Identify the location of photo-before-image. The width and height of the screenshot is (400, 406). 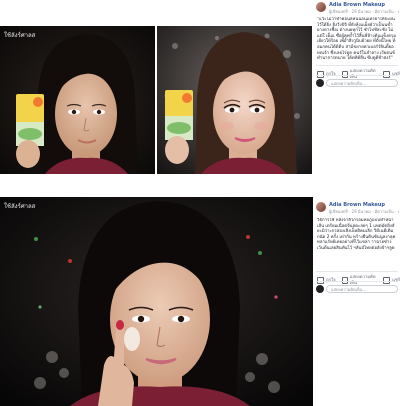
(77, 100).